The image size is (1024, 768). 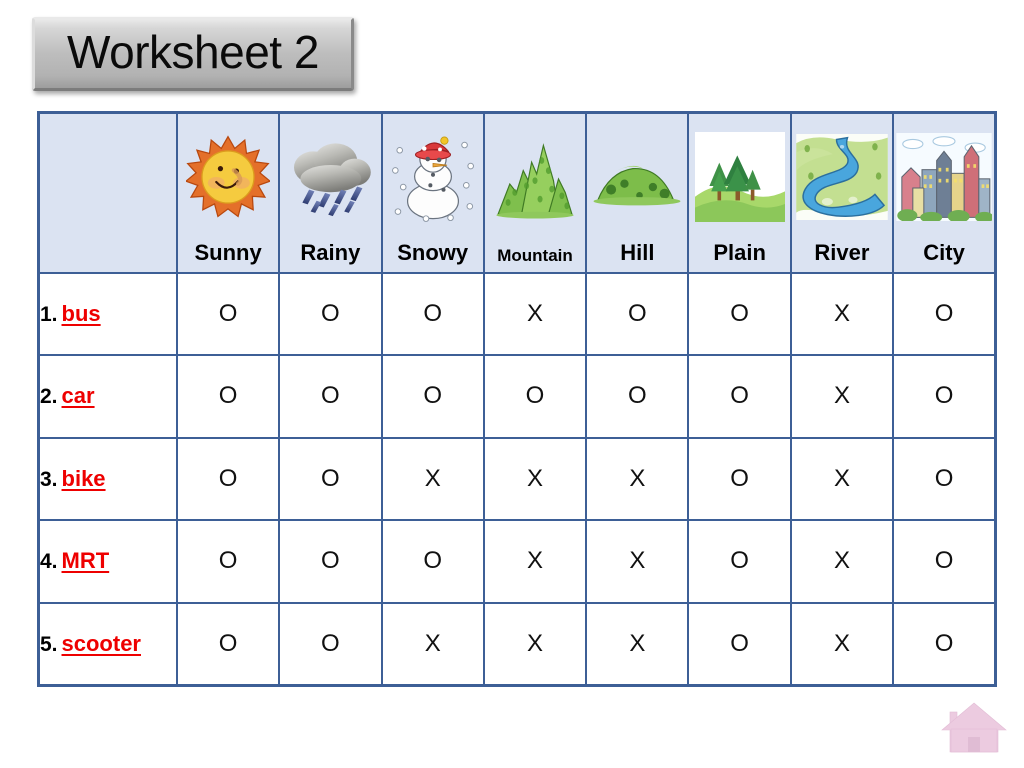 What do you see at coordinates (330, 561) in the screenshot?
I see `cell-mrt-rainy: O` at bounding box center [330, 561].